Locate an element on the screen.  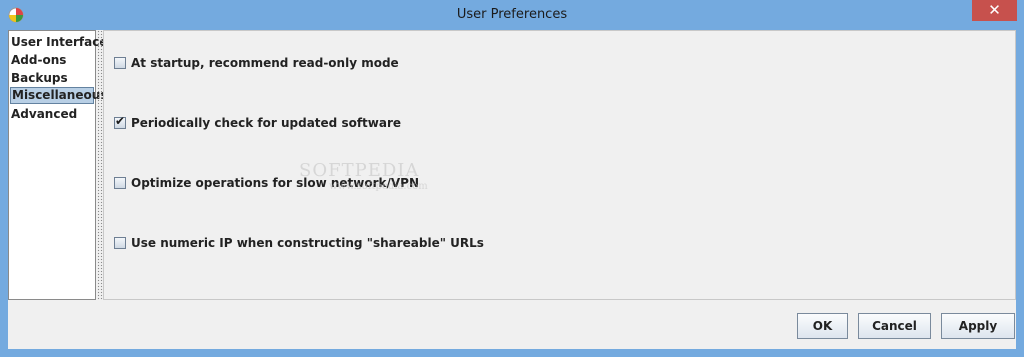
ok-button: OK is located at coordinates (822, 326).